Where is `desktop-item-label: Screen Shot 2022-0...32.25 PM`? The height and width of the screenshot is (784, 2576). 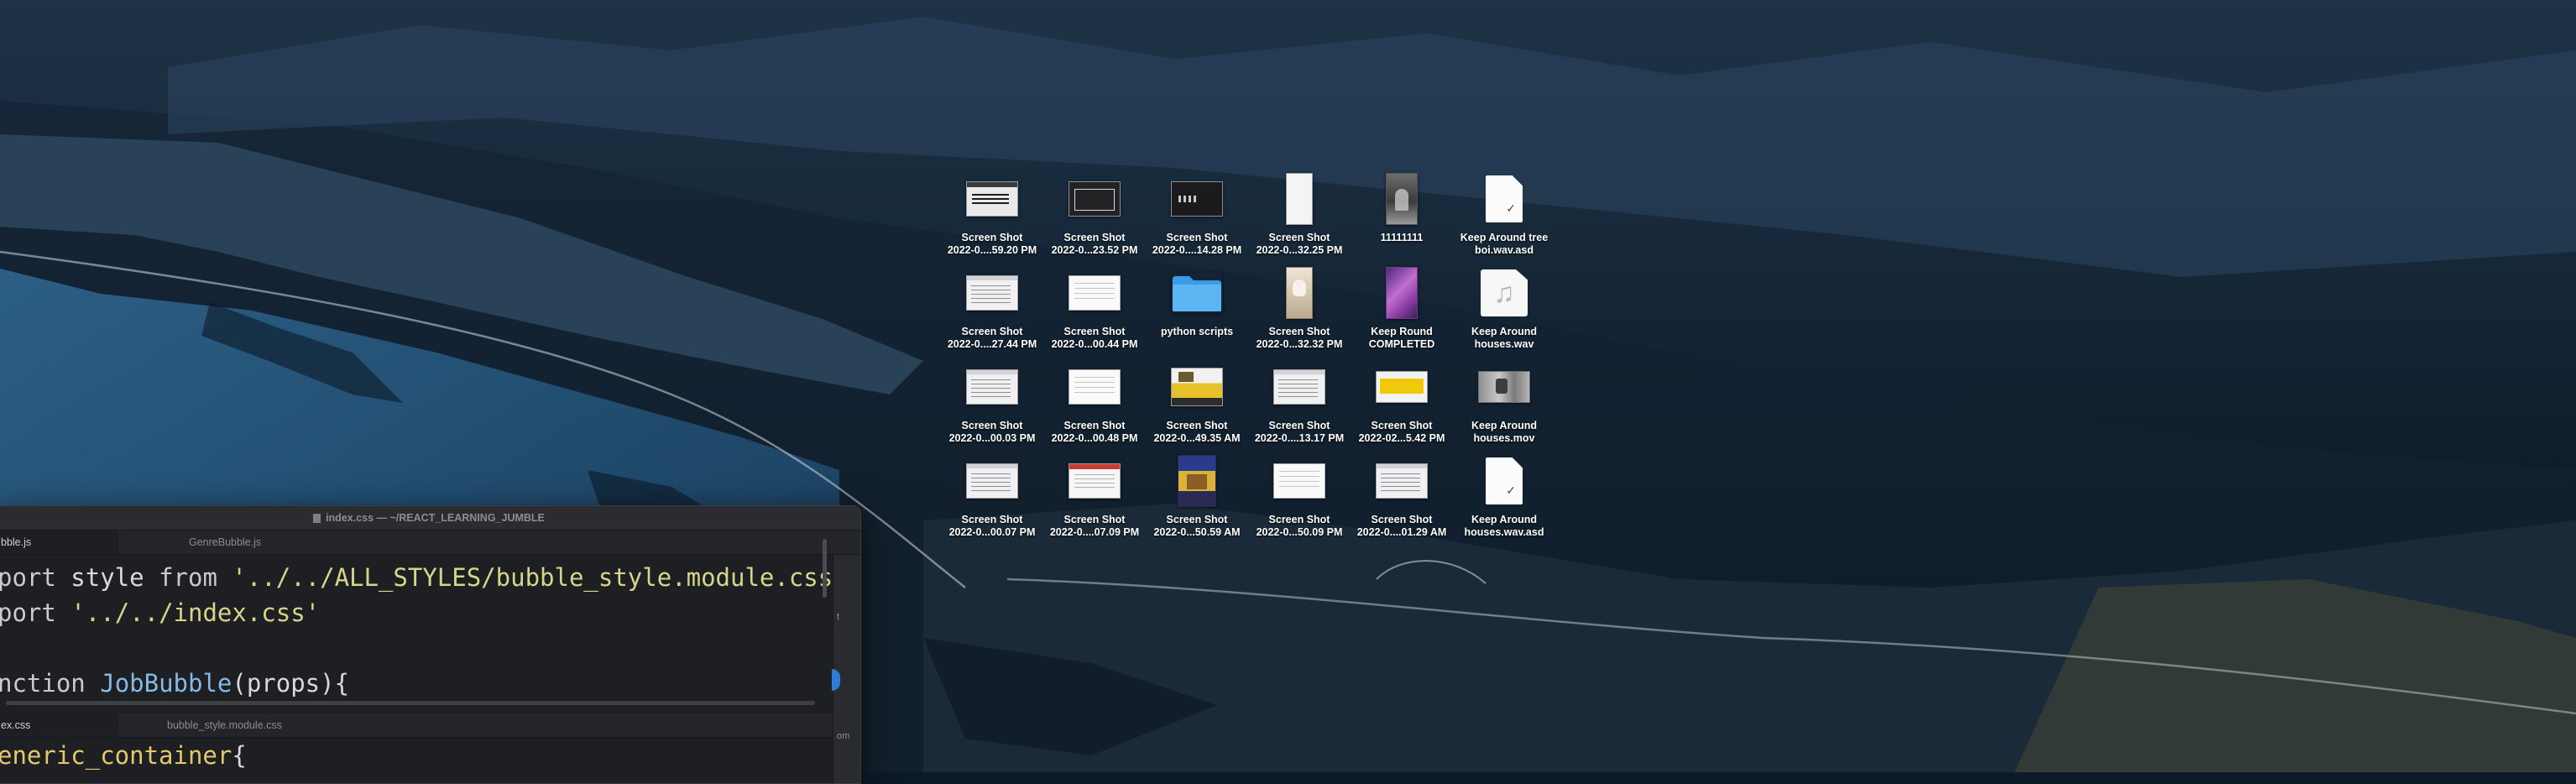
desktop-item-label: Screen Shot 2022-0...32.25 PM is located at coordinates (1299, 244).